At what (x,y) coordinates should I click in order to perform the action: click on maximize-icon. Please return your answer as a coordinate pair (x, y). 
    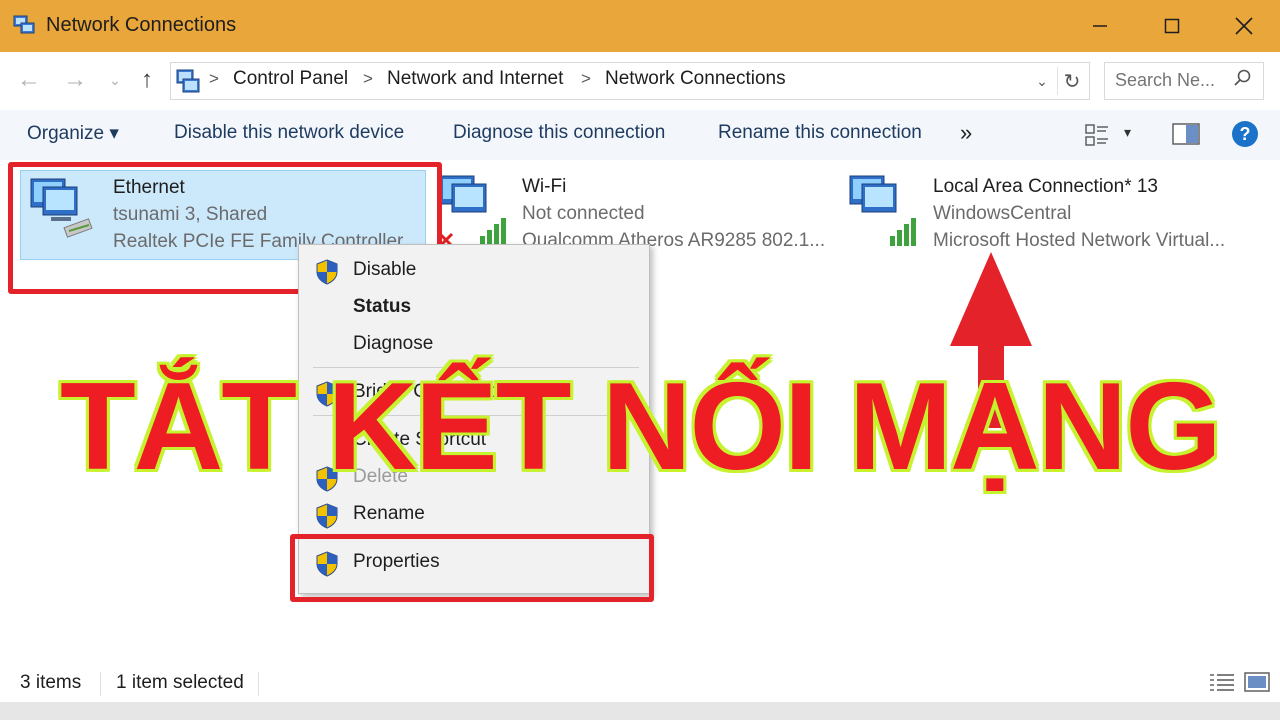
    Looking at the image, I should click on (1172, 26).